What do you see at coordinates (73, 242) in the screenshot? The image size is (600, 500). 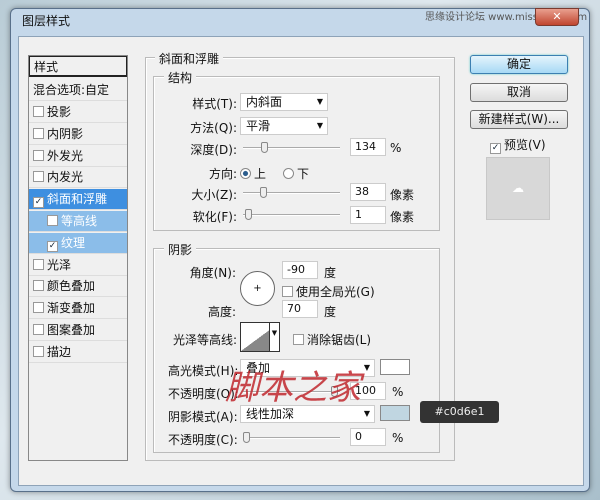 I see `item-label: 纹理` at bounding box center [73, 242].